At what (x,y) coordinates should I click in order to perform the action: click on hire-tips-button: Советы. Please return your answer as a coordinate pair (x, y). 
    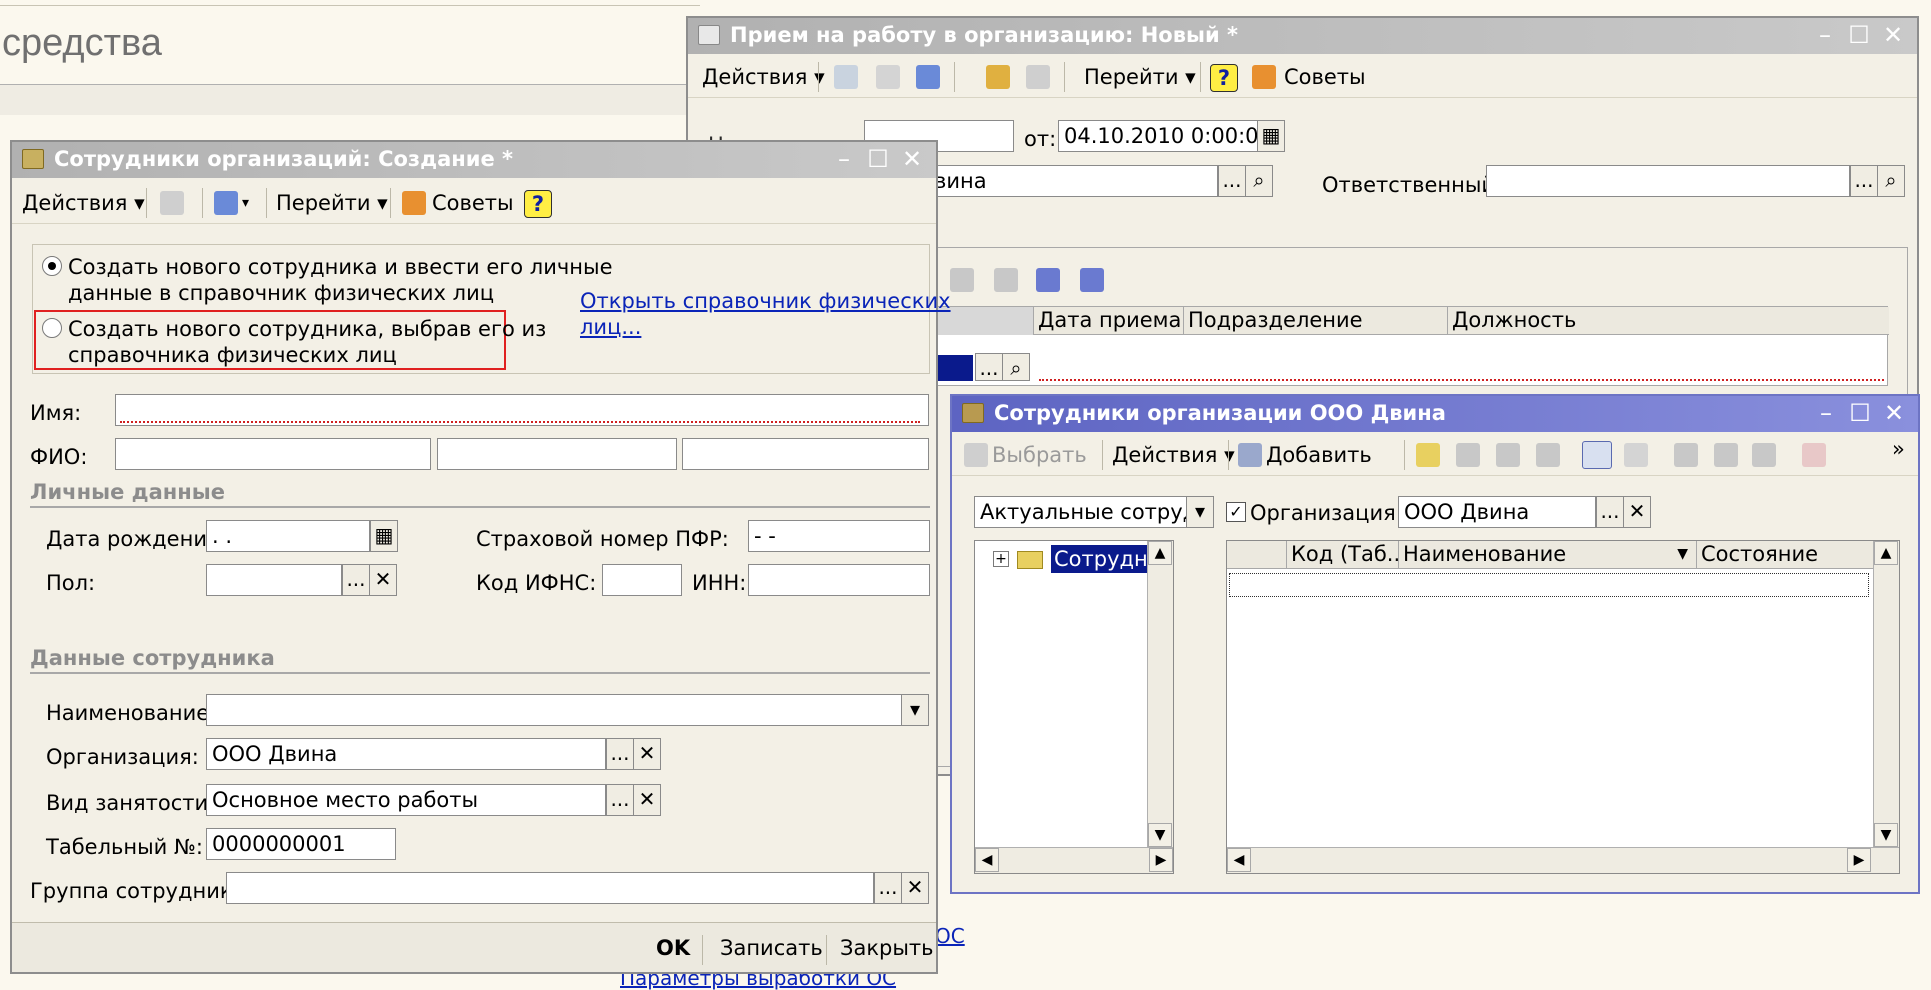
    Looking at the image, I should click on (1325, 77).